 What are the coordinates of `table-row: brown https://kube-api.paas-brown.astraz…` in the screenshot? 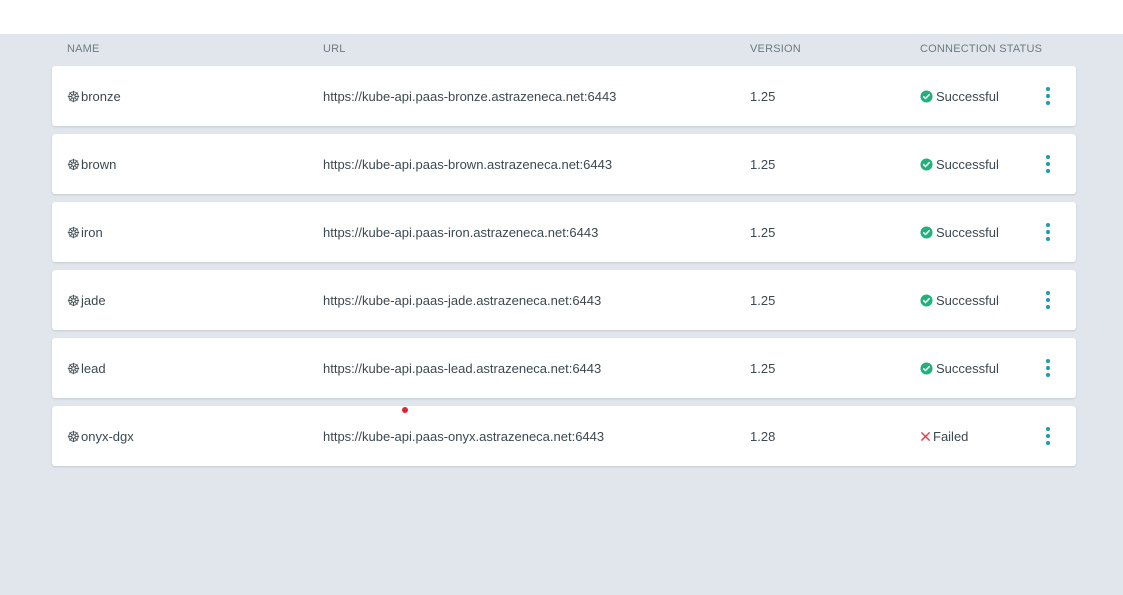 It's located at (564, 164).